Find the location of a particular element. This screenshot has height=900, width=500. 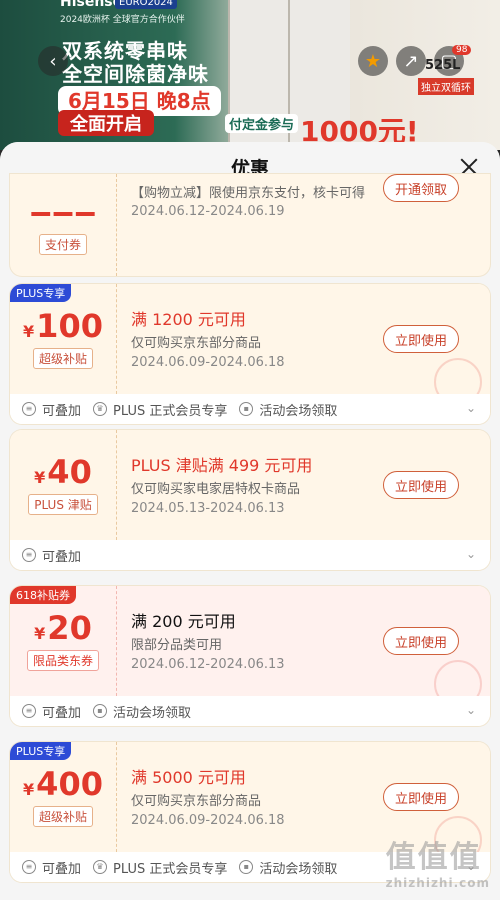

coupon-type: 限品类东券 is located at coordinates (62, 660).